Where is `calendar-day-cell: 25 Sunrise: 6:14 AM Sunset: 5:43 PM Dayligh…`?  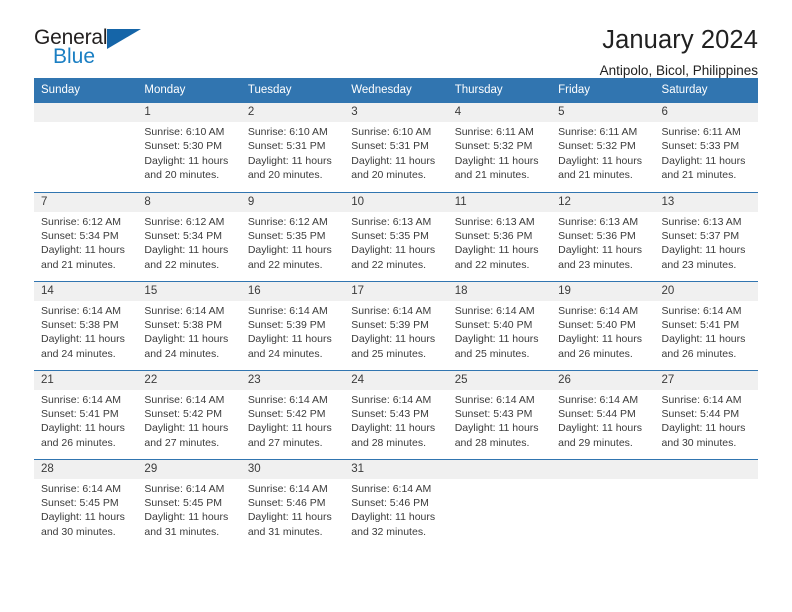 calendar-day-cell: 25 Sunrise: 6:14 AM Sunset: 5:43 PM Dayligh… is located at coordinates (499, 414).